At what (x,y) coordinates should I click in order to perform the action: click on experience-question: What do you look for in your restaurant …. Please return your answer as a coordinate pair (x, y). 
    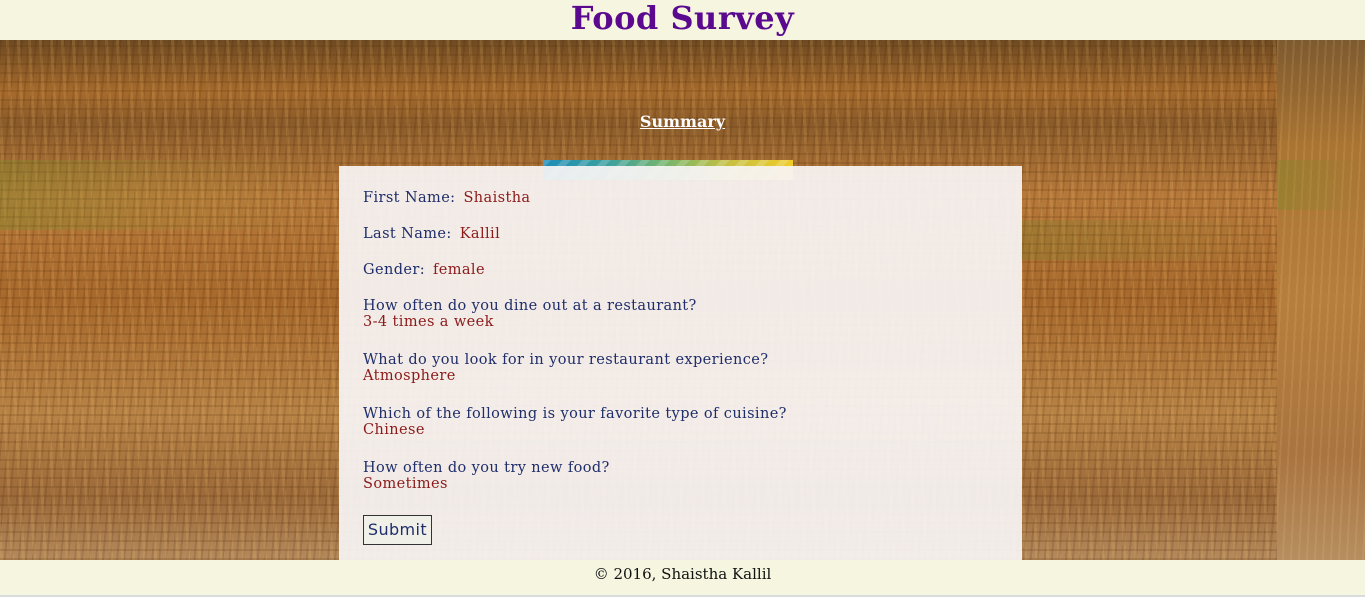
    Looking at the image, I should click on (566, 360).